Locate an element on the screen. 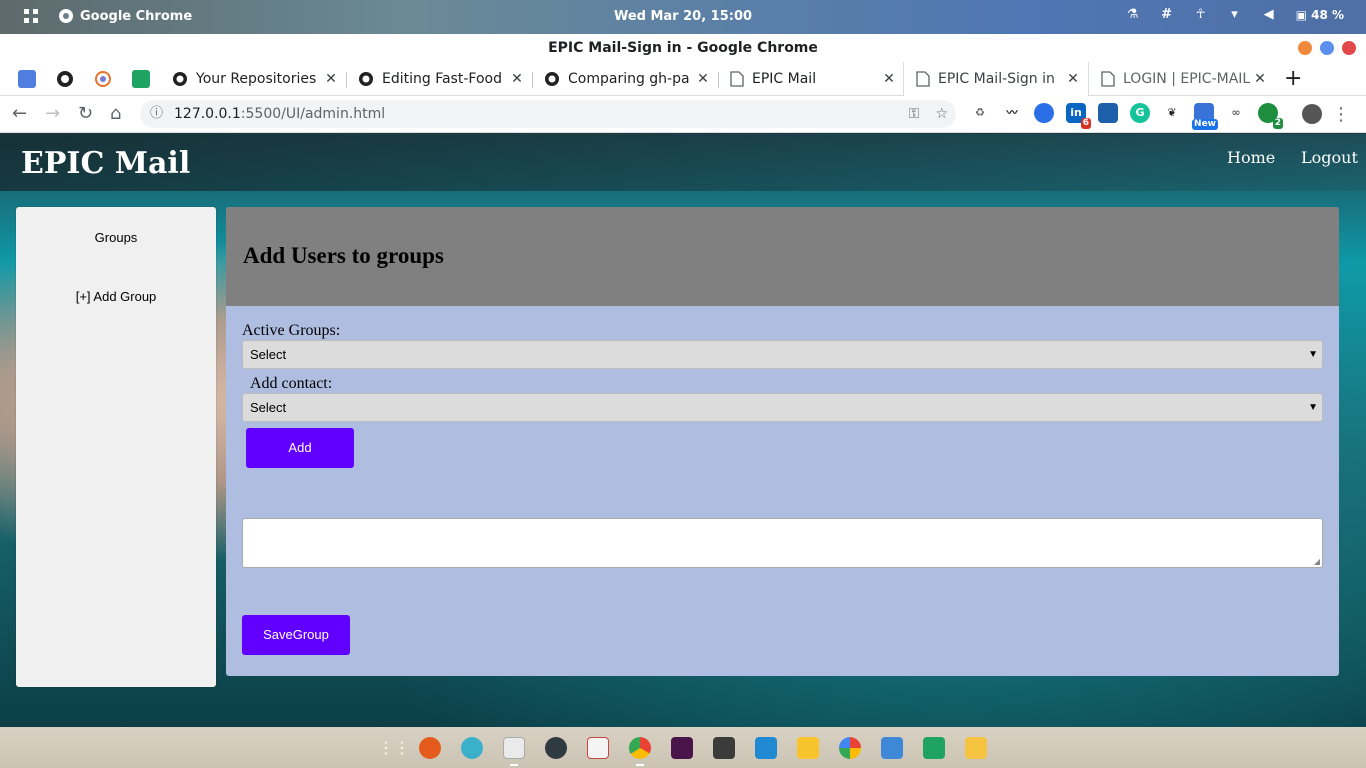  clock: Wed Mar 20, 15:00 is located at coordinates (683, 16).